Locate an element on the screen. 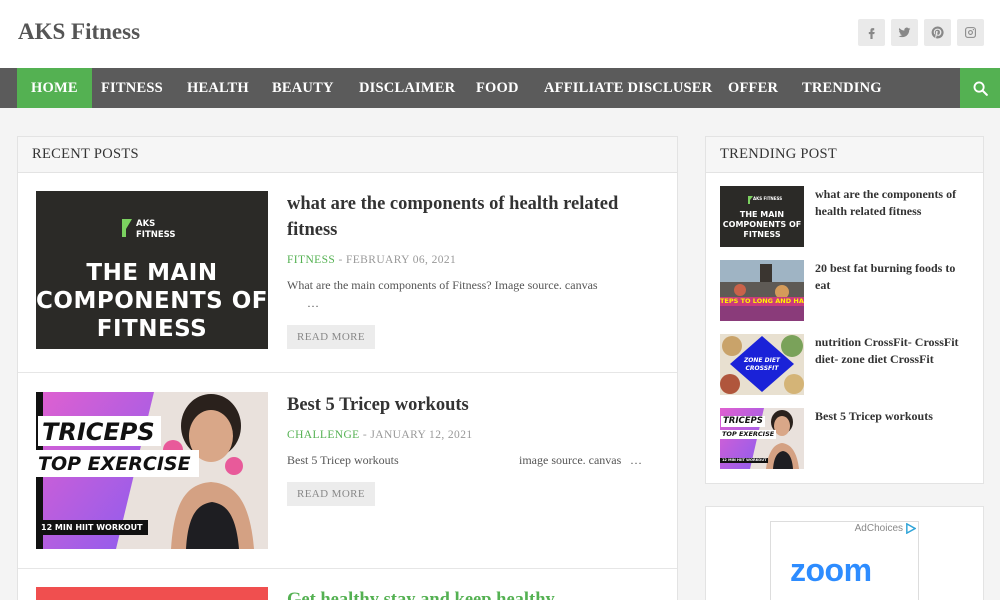 The width and height of the screenshot is (1000, 600). nav-item-offer: OFFER is located at coordinates (753, 88).